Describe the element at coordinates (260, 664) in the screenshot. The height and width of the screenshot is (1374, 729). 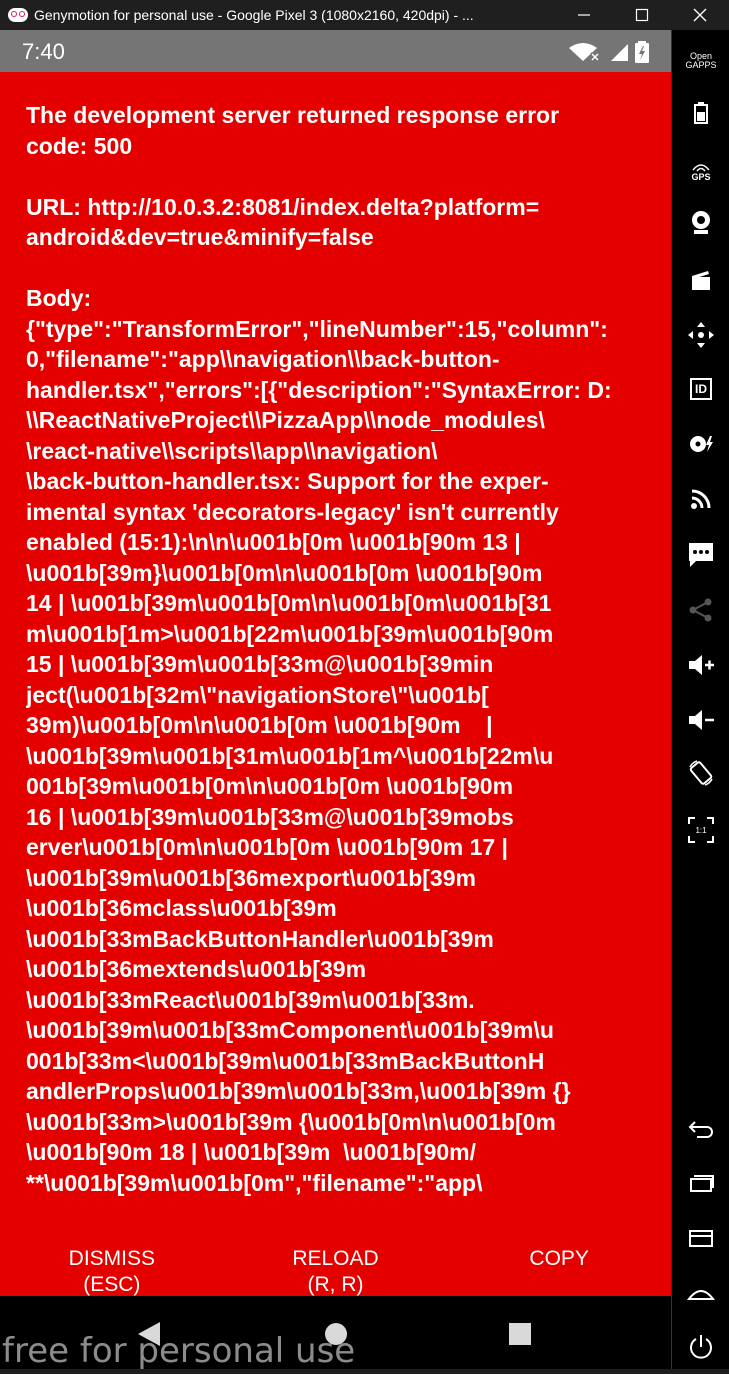
I see `error-body-line: 15 | \u001b[39m\u001b[33m@\u001b[39min` at that location.